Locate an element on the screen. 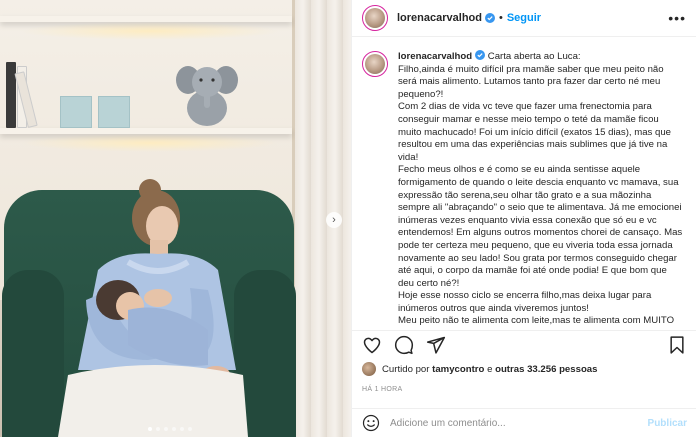 Image resolution: width=696 pixels, height=437 pixels. next-slide-button: › is located at coordinates (334, 220).